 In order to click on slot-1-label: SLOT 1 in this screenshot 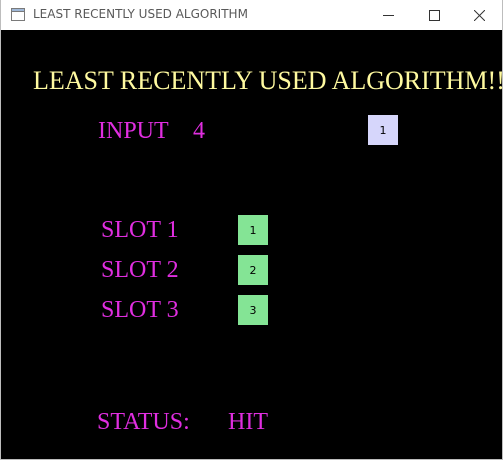, I will do `click(140, 230)`.